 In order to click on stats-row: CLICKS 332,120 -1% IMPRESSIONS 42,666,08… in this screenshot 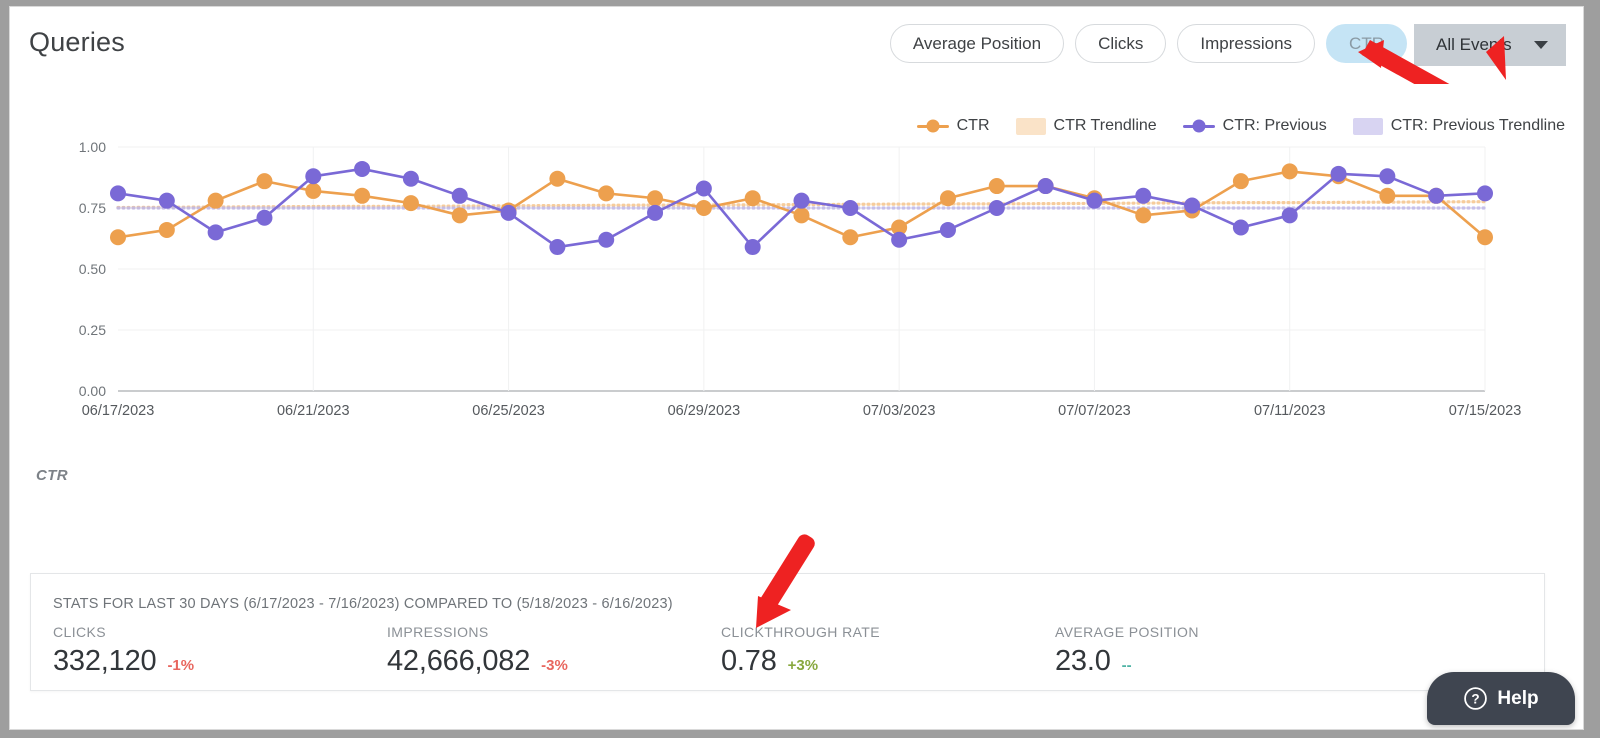, I will do `click(793, 651)`.